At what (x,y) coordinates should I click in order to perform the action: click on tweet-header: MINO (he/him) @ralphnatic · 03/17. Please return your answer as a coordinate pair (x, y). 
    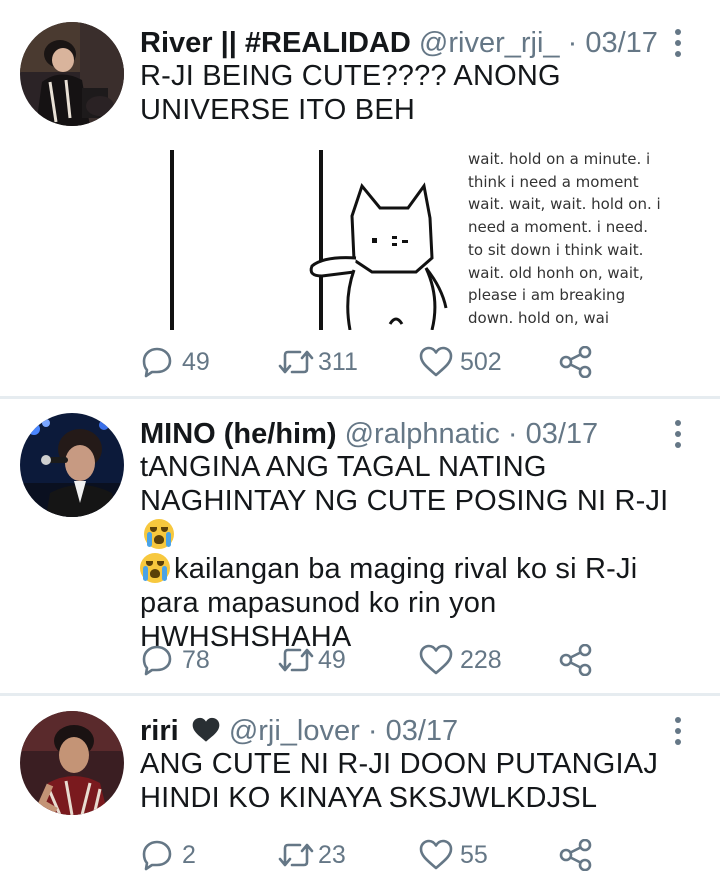
    Looking at the image, I should click on (369, 434).